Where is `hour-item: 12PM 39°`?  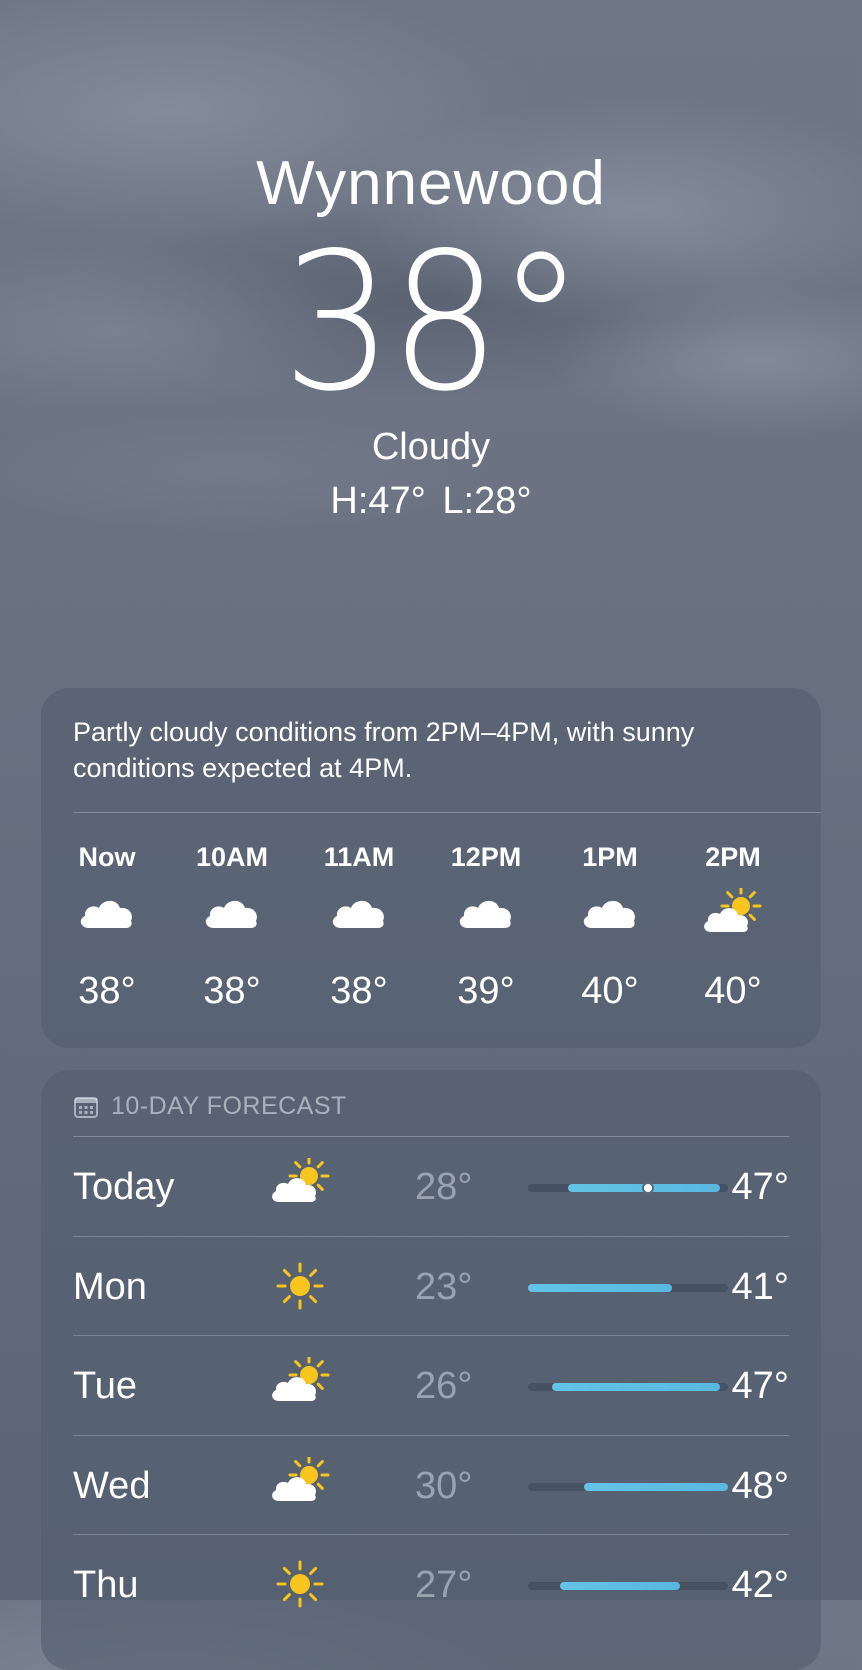
hour-item: 12PM 39° is located at coordinates (486, 930).